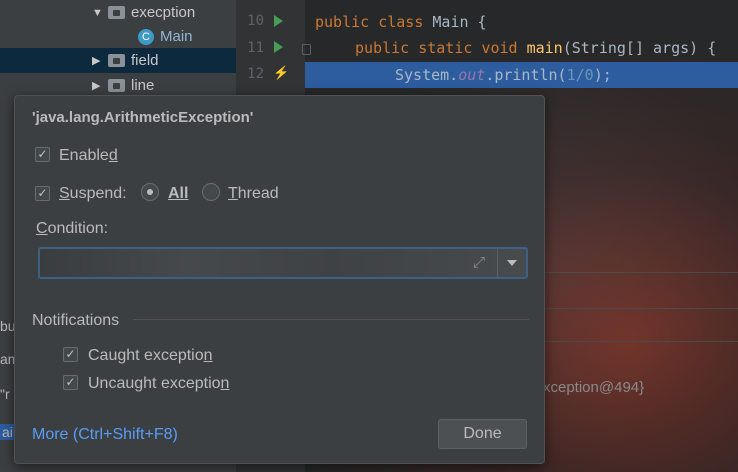 The height and width of the screenshot is (472, 738). What do you see at coordinates (477, 22) in the screenshot?
I see `code-text: {` at bounding box center [477, 22].